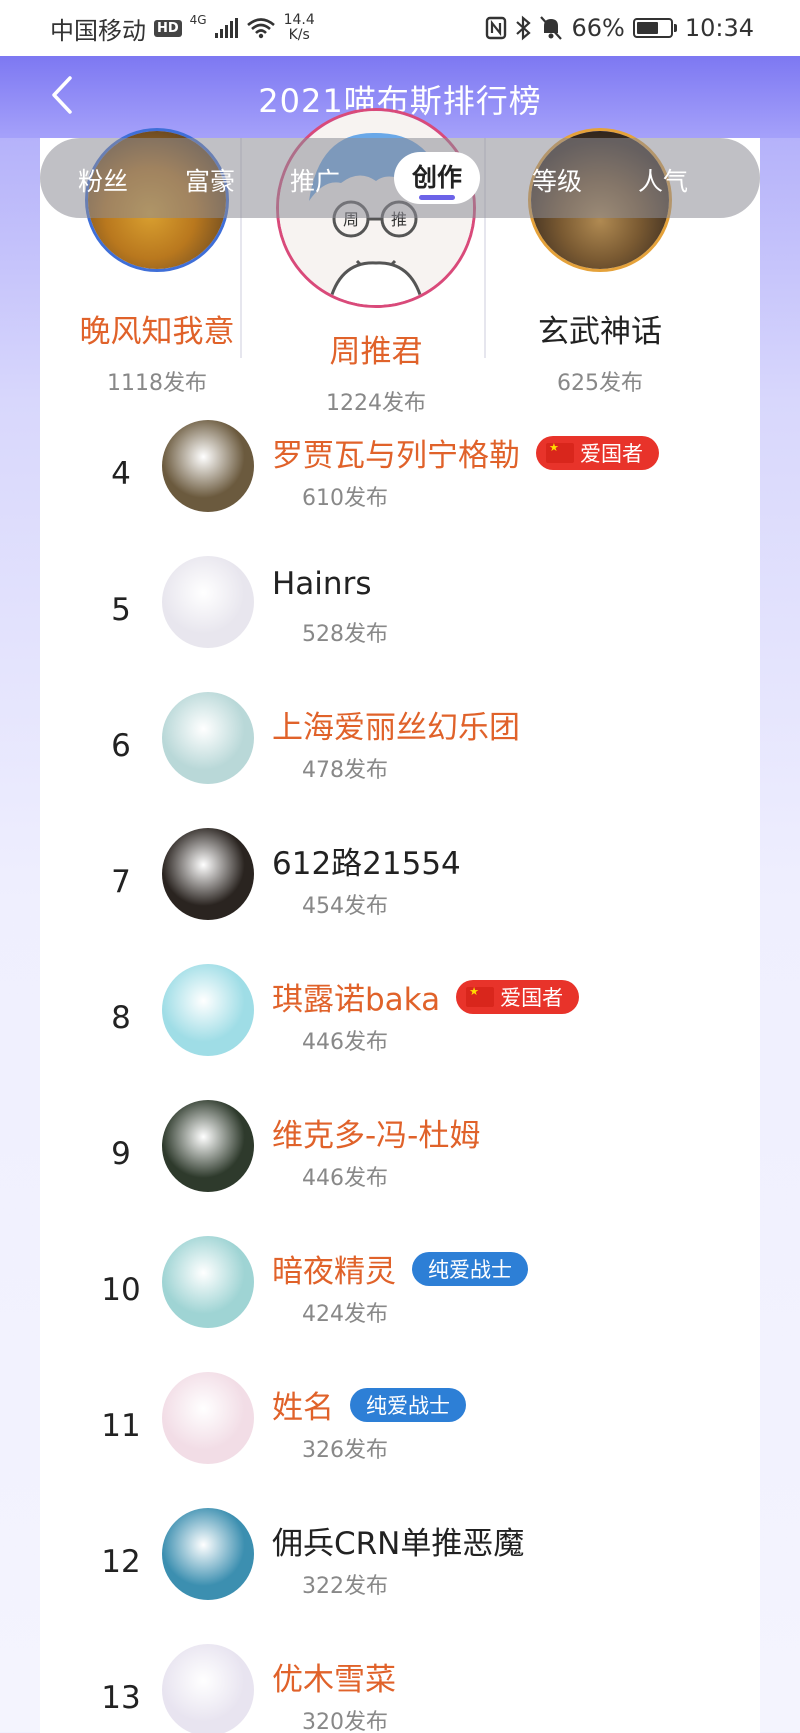 The image size is (800, 1733). I want to click on user-name: 姓名 纯爱战士, so click(369, 1404).